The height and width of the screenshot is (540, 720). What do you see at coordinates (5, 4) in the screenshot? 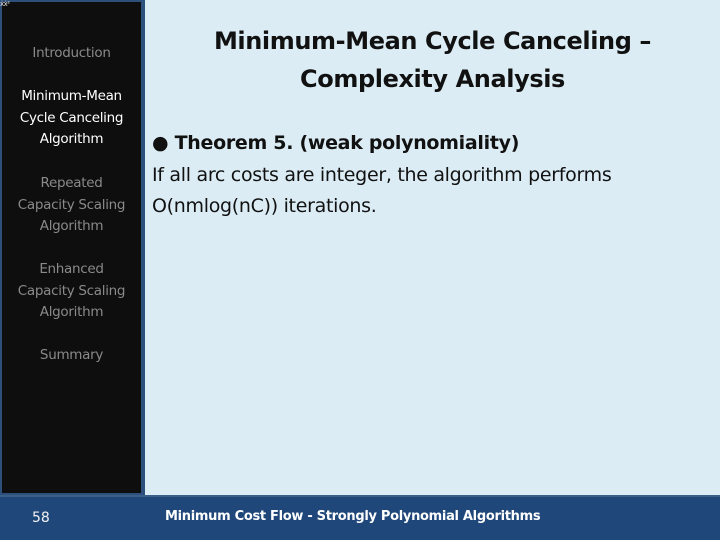
I see `corner-mark: ẋẋ²` at bounding box center [5, 4].